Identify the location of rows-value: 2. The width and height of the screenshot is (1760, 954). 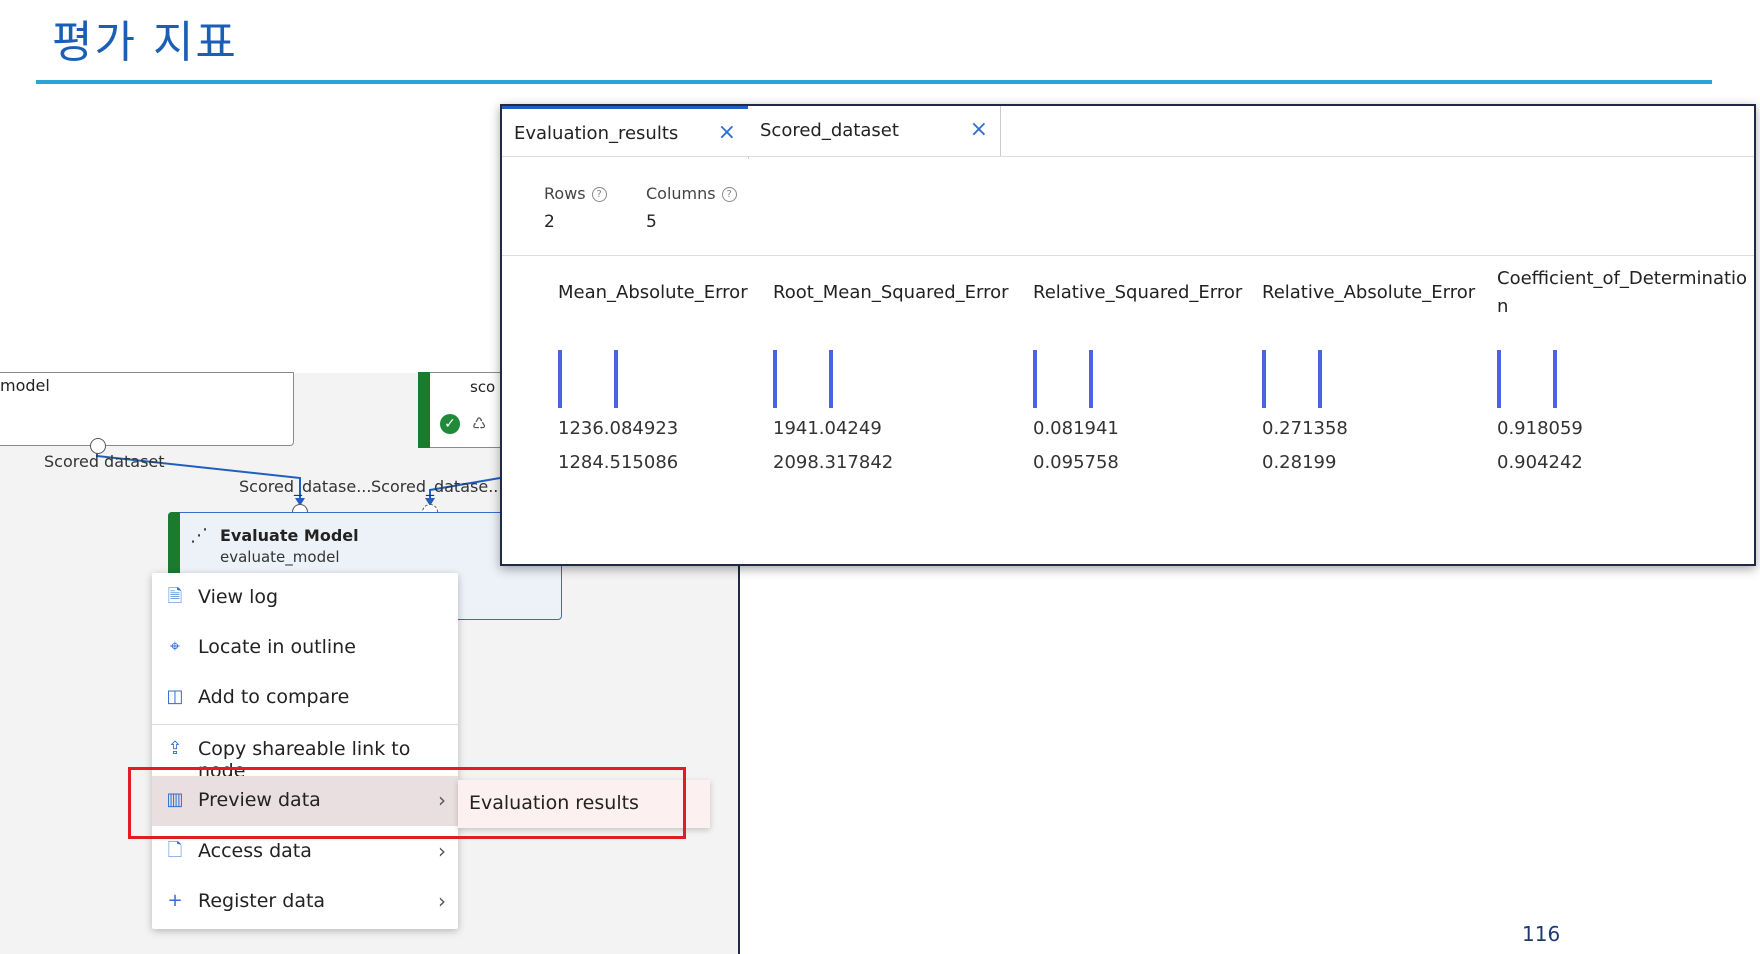
(549, 222).